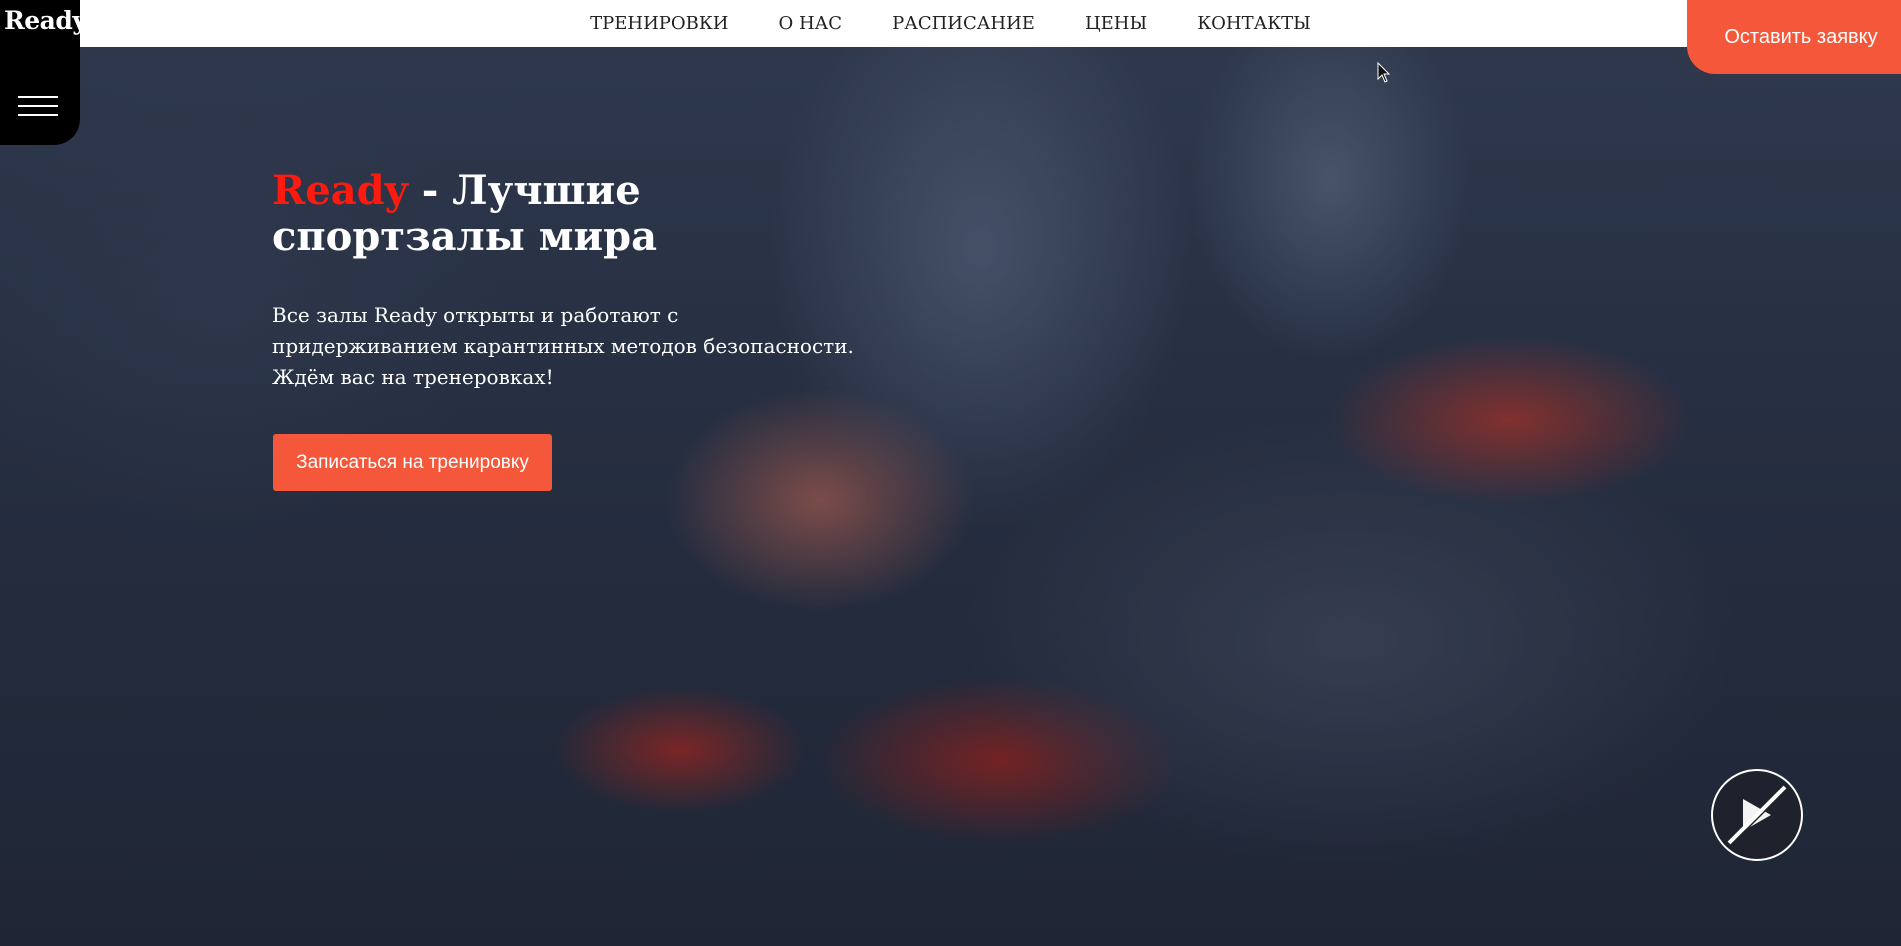 This screenshot has width=1901, height=946. I want to click on hero-title: Ready - Лучшие спортзалы мира, so click(522, 214).